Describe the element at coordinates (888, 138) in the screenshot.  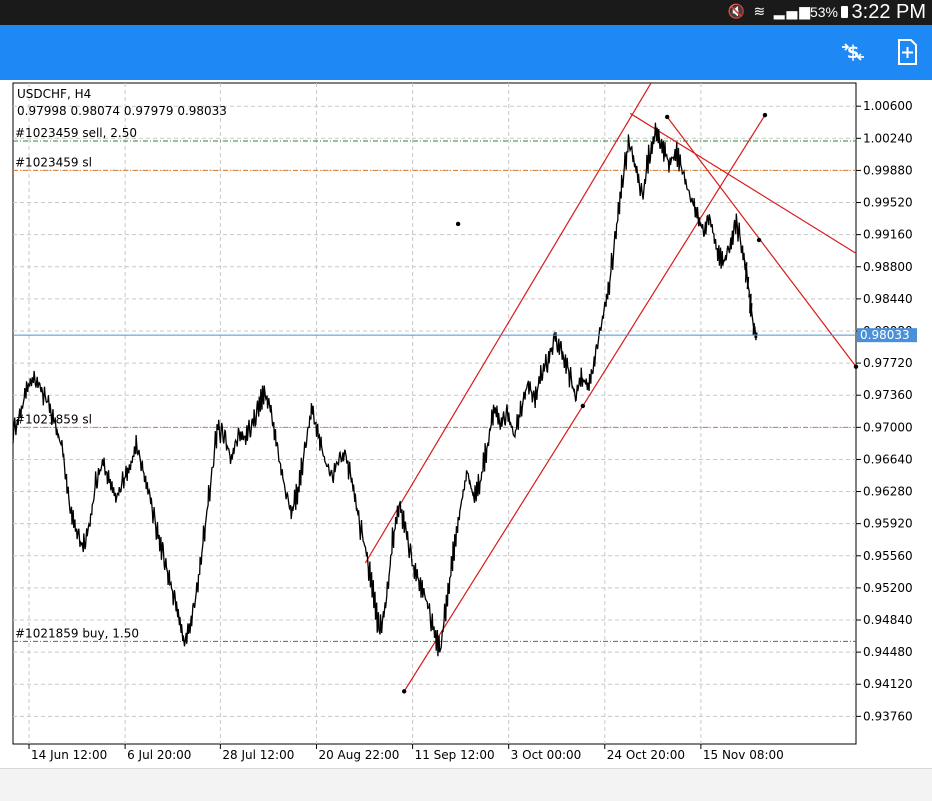
I see `y-tick-label: 1.00240` at that location.